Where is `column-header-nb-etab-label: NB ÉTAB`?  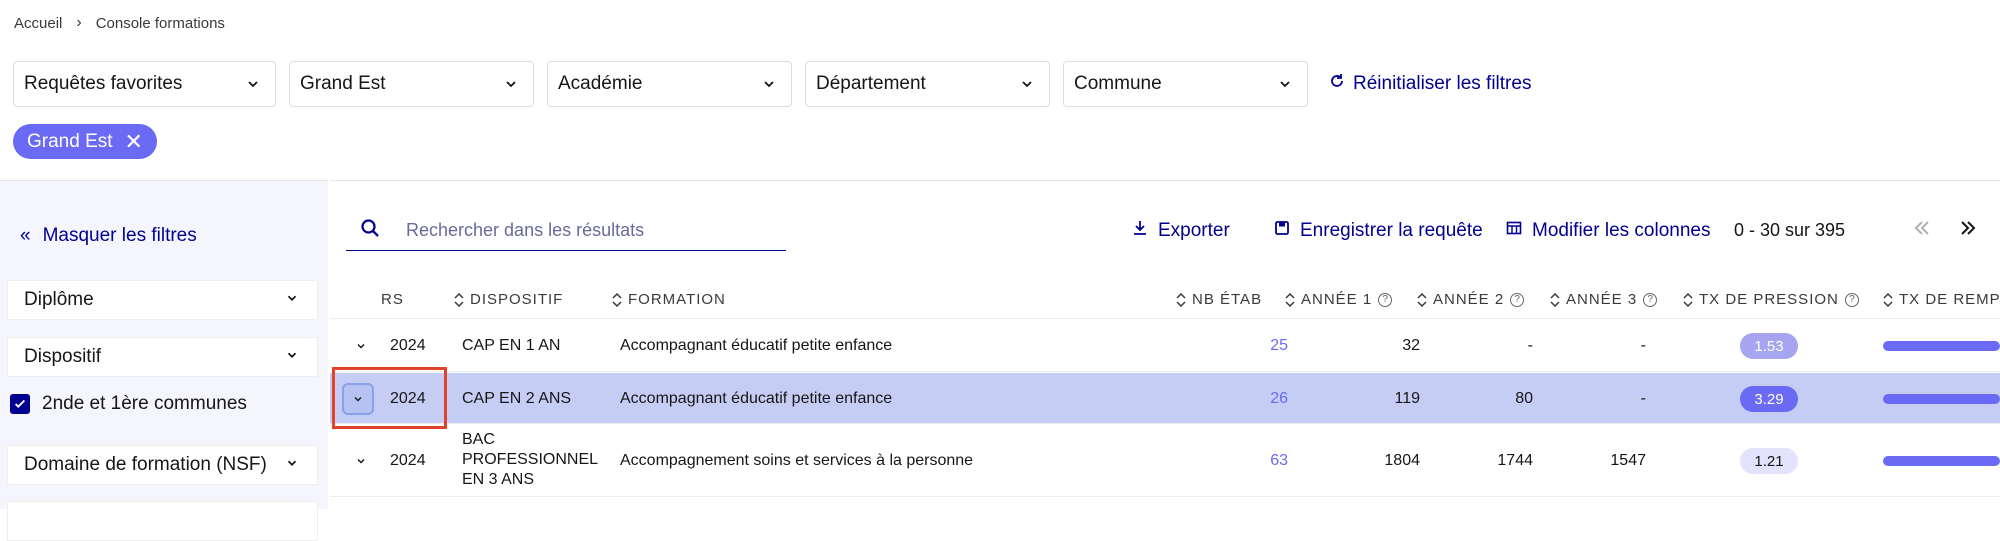
column-header-nb-etab-label: NB ÉTAB is located at coordinates (1227, 299).